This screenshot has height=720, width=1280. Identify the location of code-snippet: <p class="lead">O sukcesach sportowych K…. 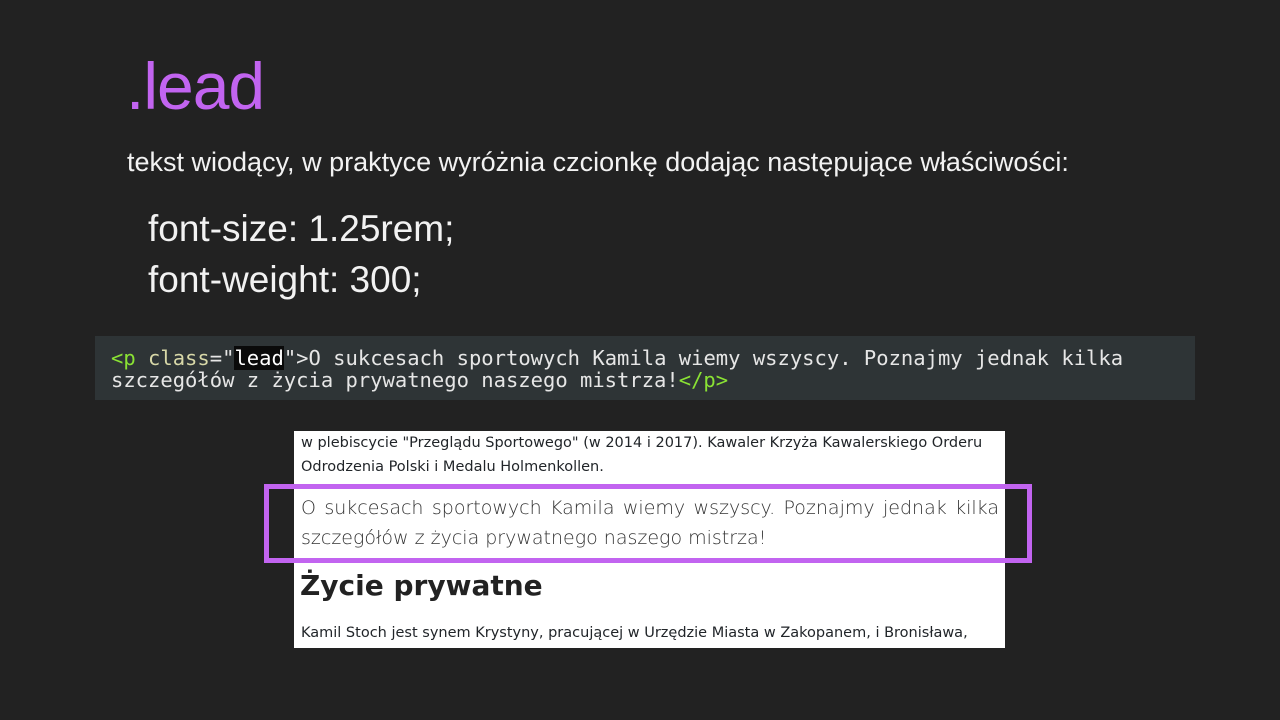
(645, 368).